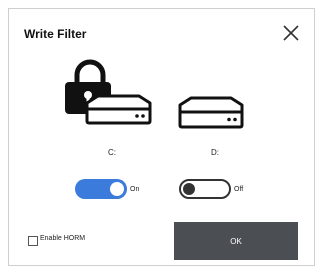 Image resolution: width=323 pixels, height=272 pixels. I want to click on drive-d, so click(211, 115).